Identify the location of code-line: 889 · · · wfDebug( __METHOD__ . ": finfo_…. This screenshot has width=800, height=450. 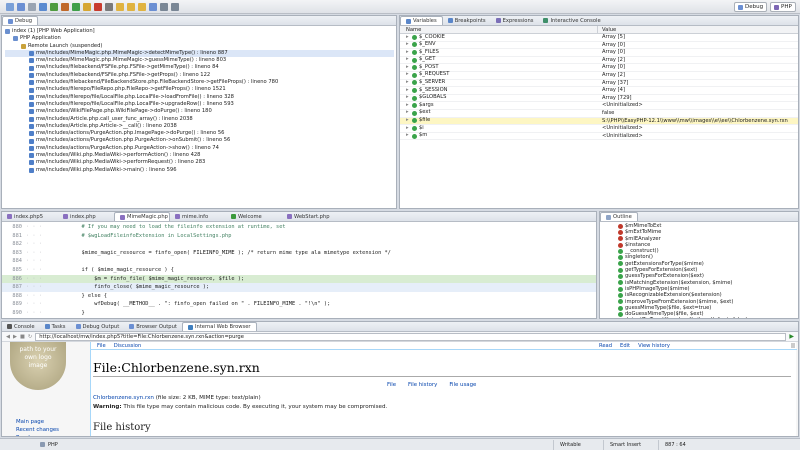
(299, 304).